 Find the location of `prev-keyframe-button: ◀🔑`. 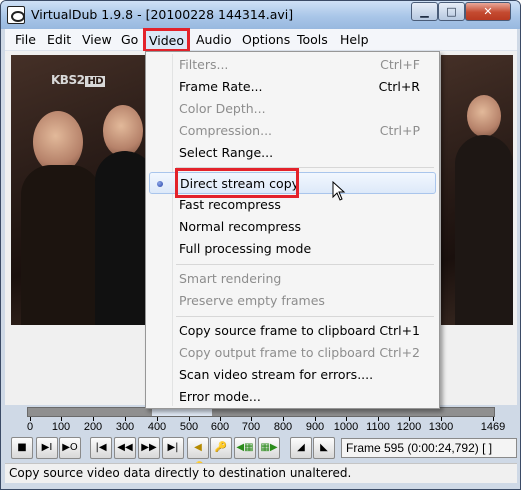

prev-keyframe-button: ◀🔑 is located at coordinates (198, 455).